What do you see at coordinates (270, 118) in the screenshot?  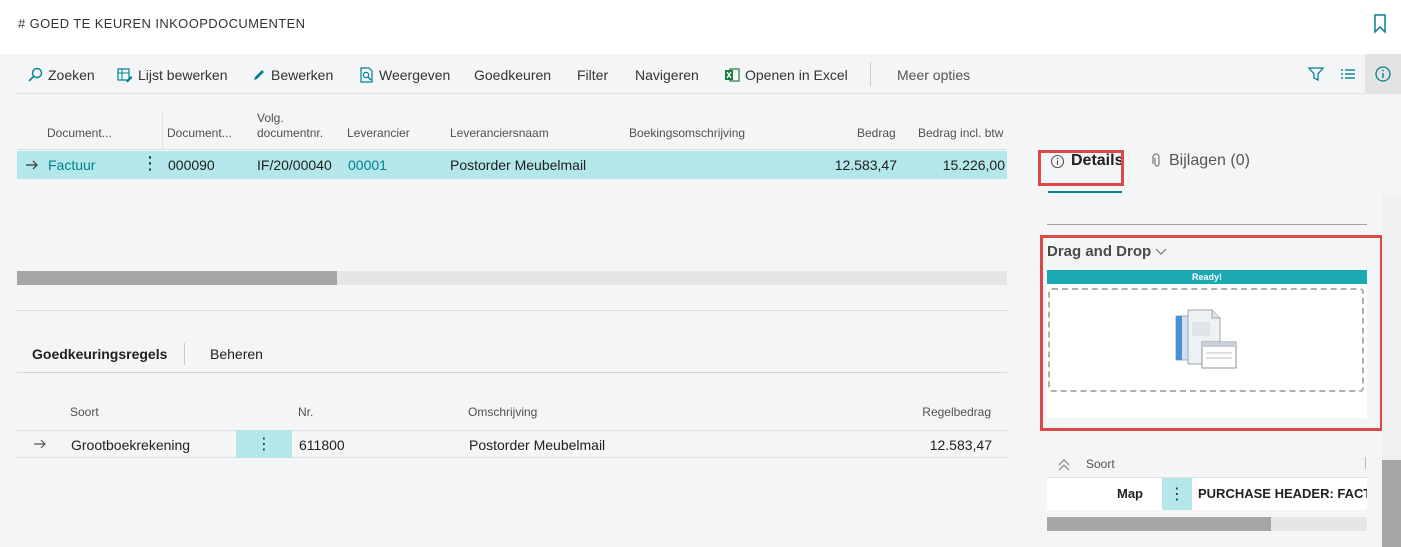 I see `column-header-volg-1: Volg.` at bounding box center [270, 118].